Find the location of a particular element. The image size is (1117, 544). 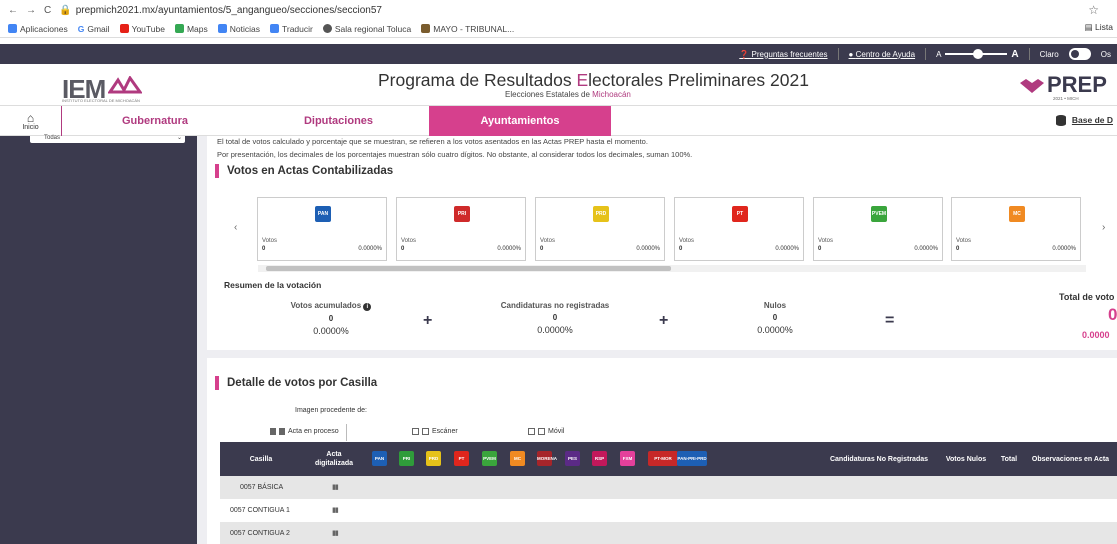

table-row: 0057 CONTIGUA 2 ▮▮ is located at coordinates (668, 533).